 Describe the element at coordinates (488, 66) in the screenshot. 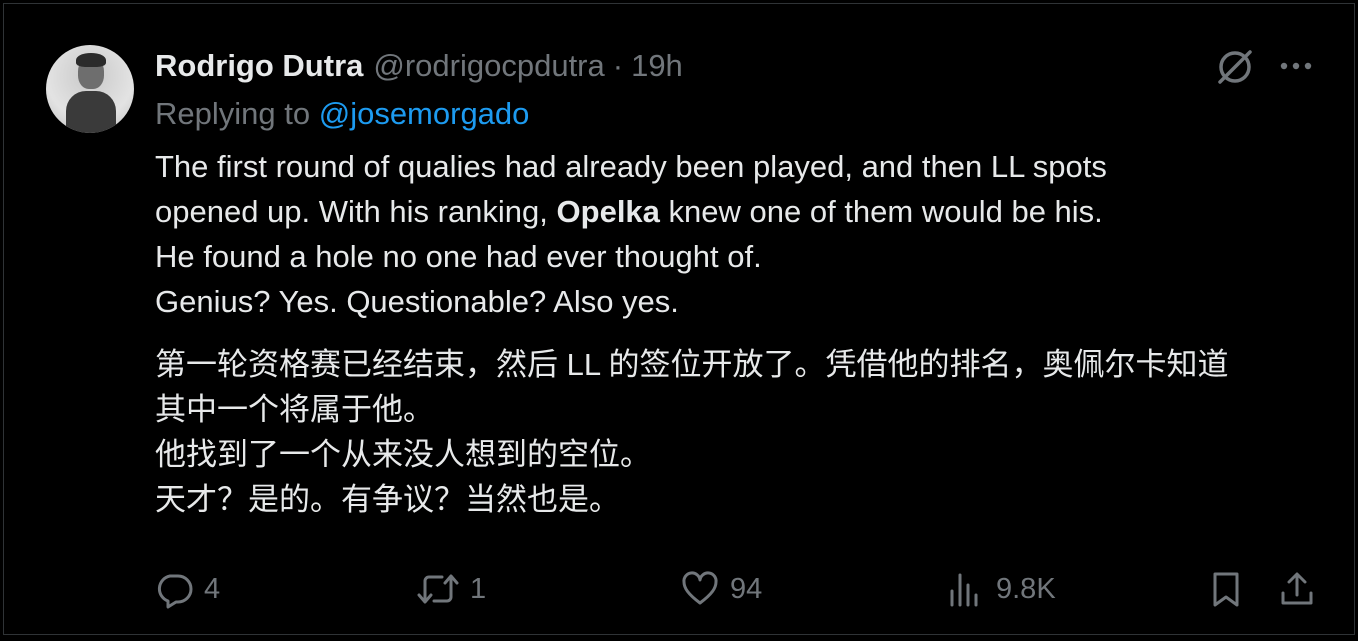

I see `author-handle: @rodrigocpdutra` at that location.